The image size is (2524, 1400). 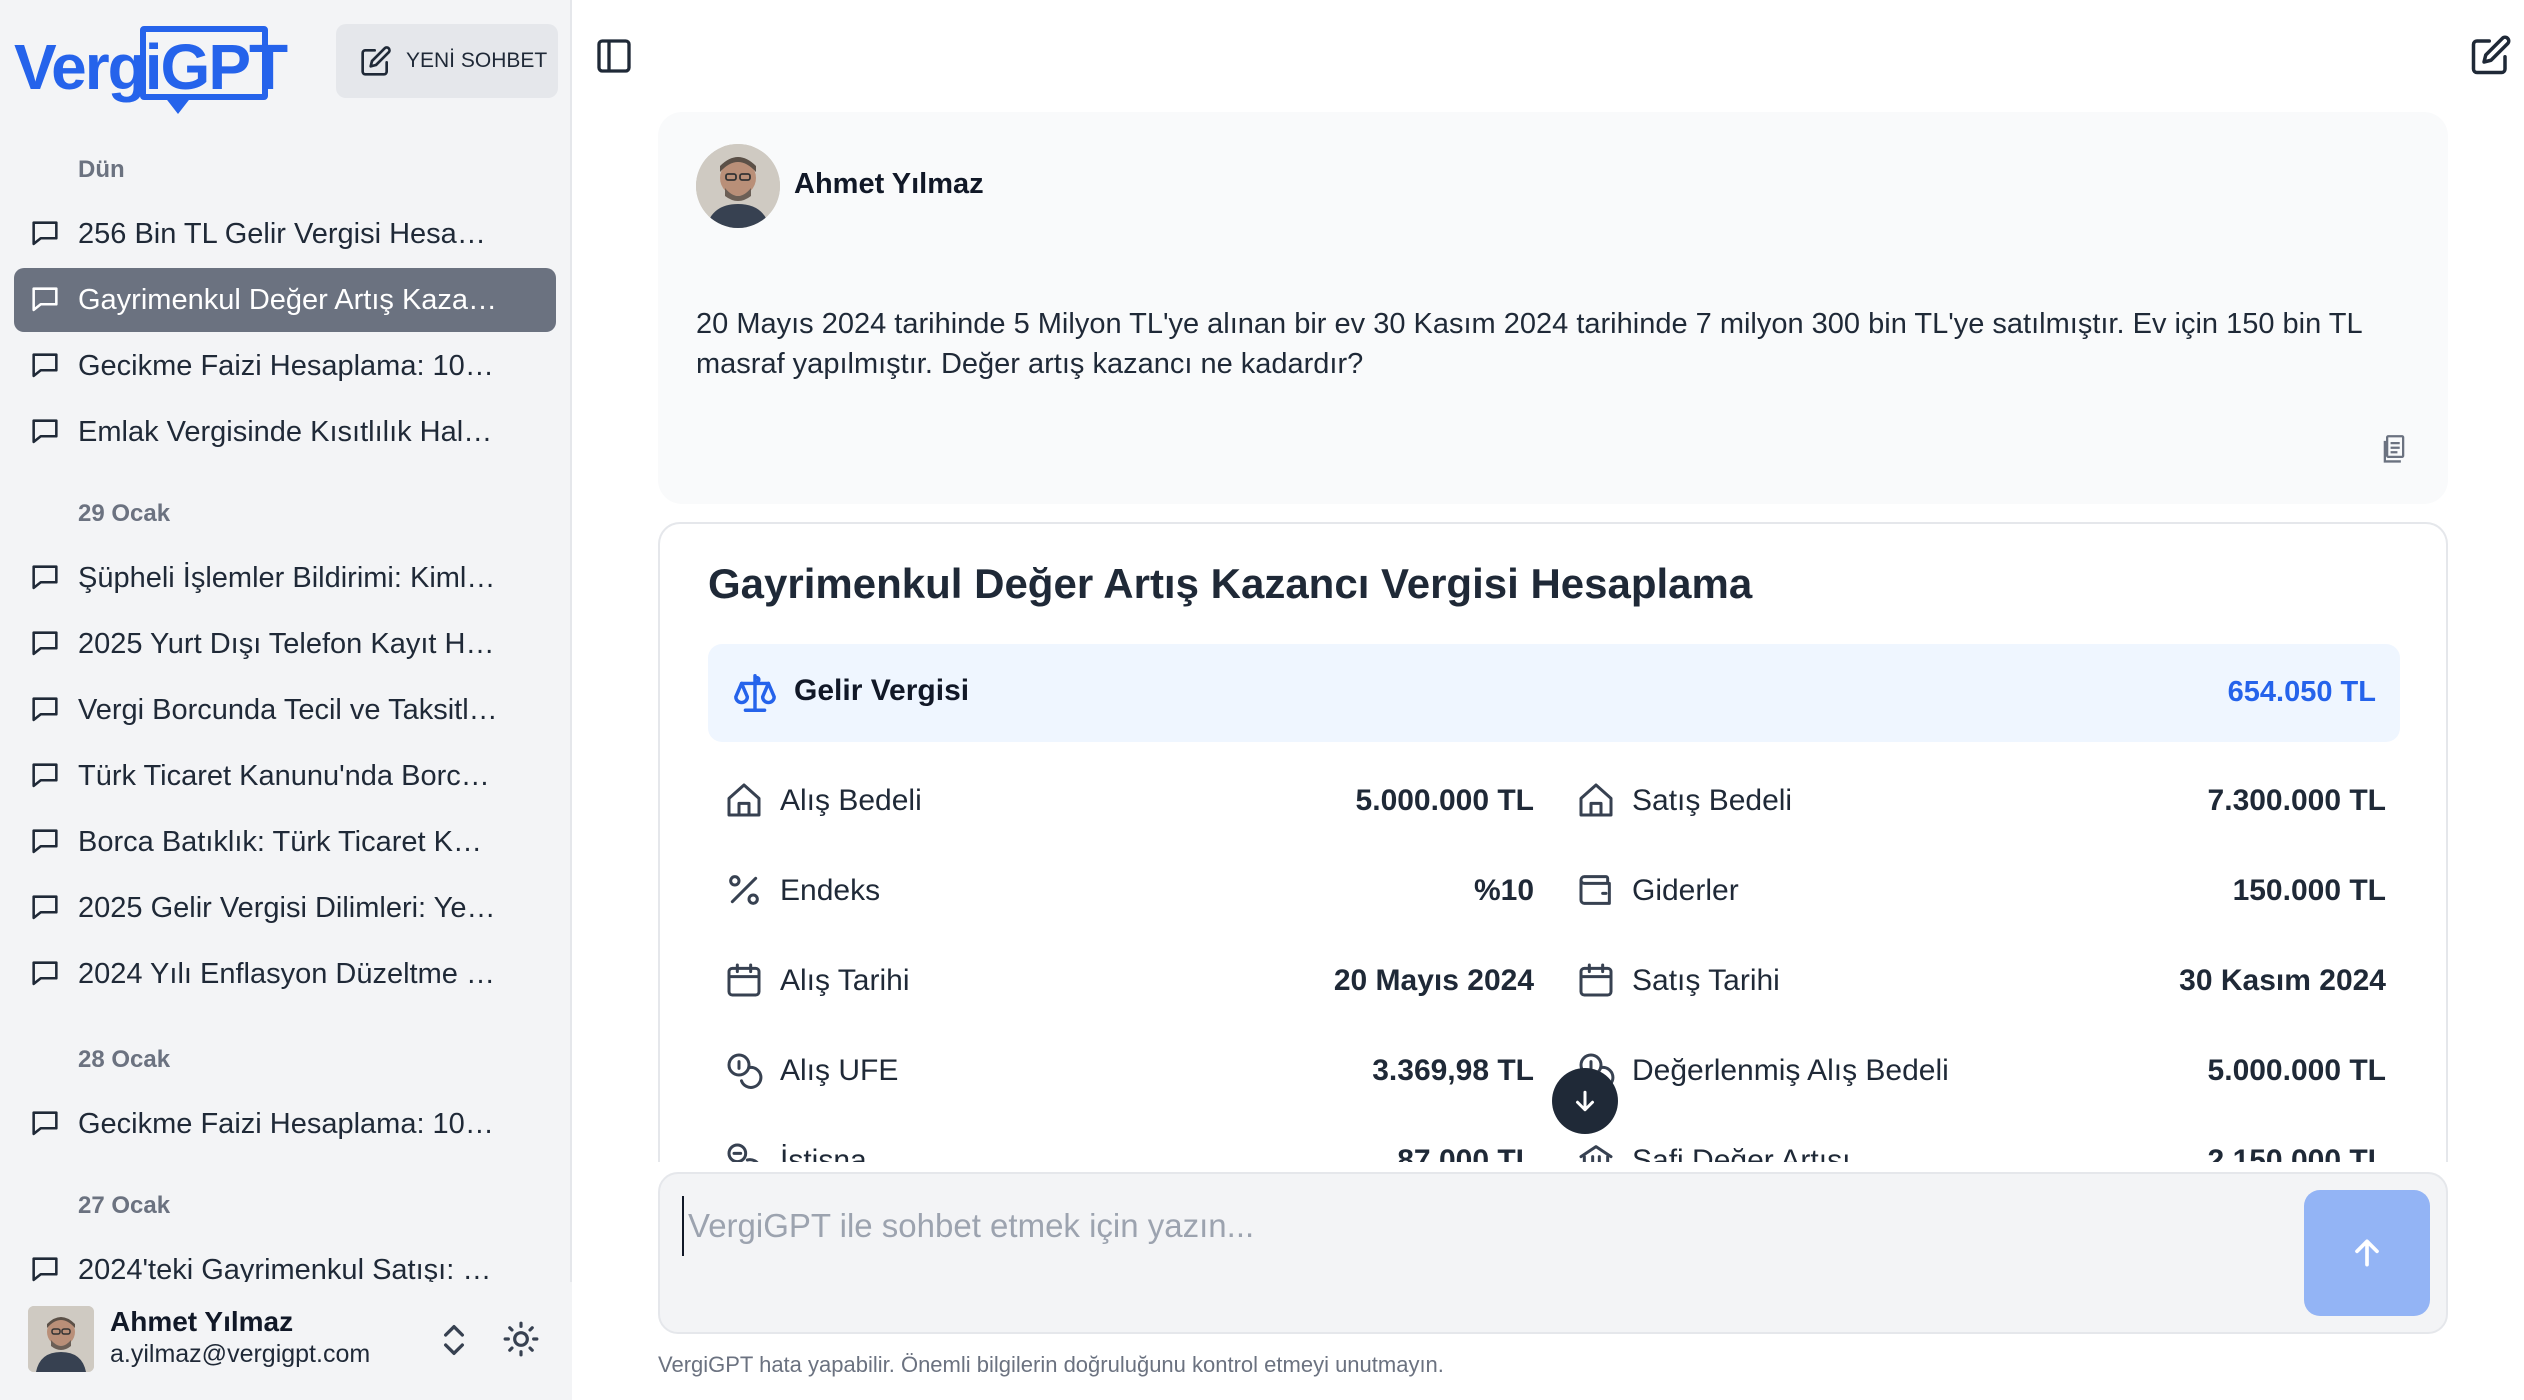 What do you see at coordinates (2296, 1153) in the screenshot?
I see `result-row-value: 2.150.000 TL` at bounding box center [2296, 1153].